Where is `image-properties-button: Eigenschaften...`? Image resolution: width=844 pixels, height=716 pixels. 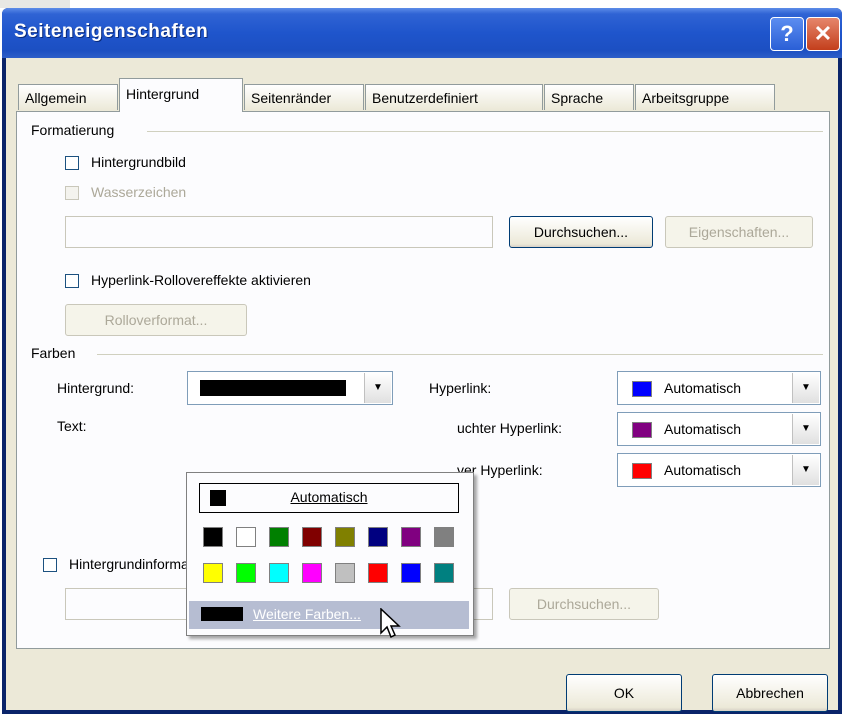
image-properties-button: Eigenschaften... is located at coordinates (739, 232).